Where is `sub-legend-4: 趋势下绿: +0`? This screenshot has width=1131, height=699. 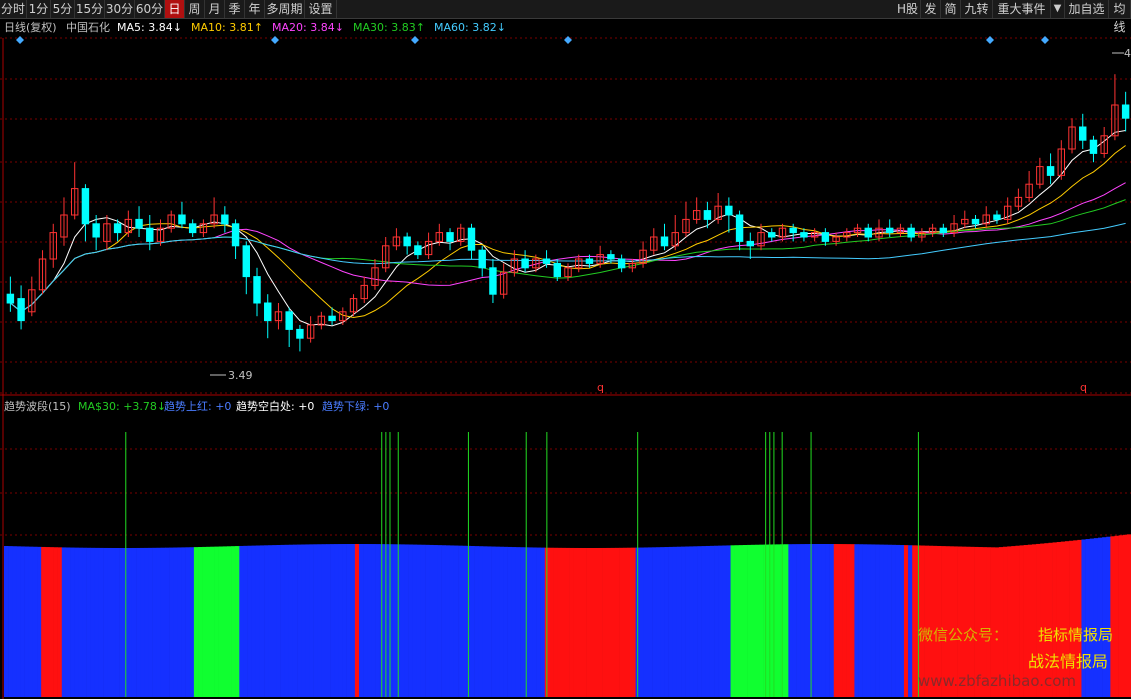
sub-legend-4: 趋势下绿: +0 is located at coordinates (355, 406).